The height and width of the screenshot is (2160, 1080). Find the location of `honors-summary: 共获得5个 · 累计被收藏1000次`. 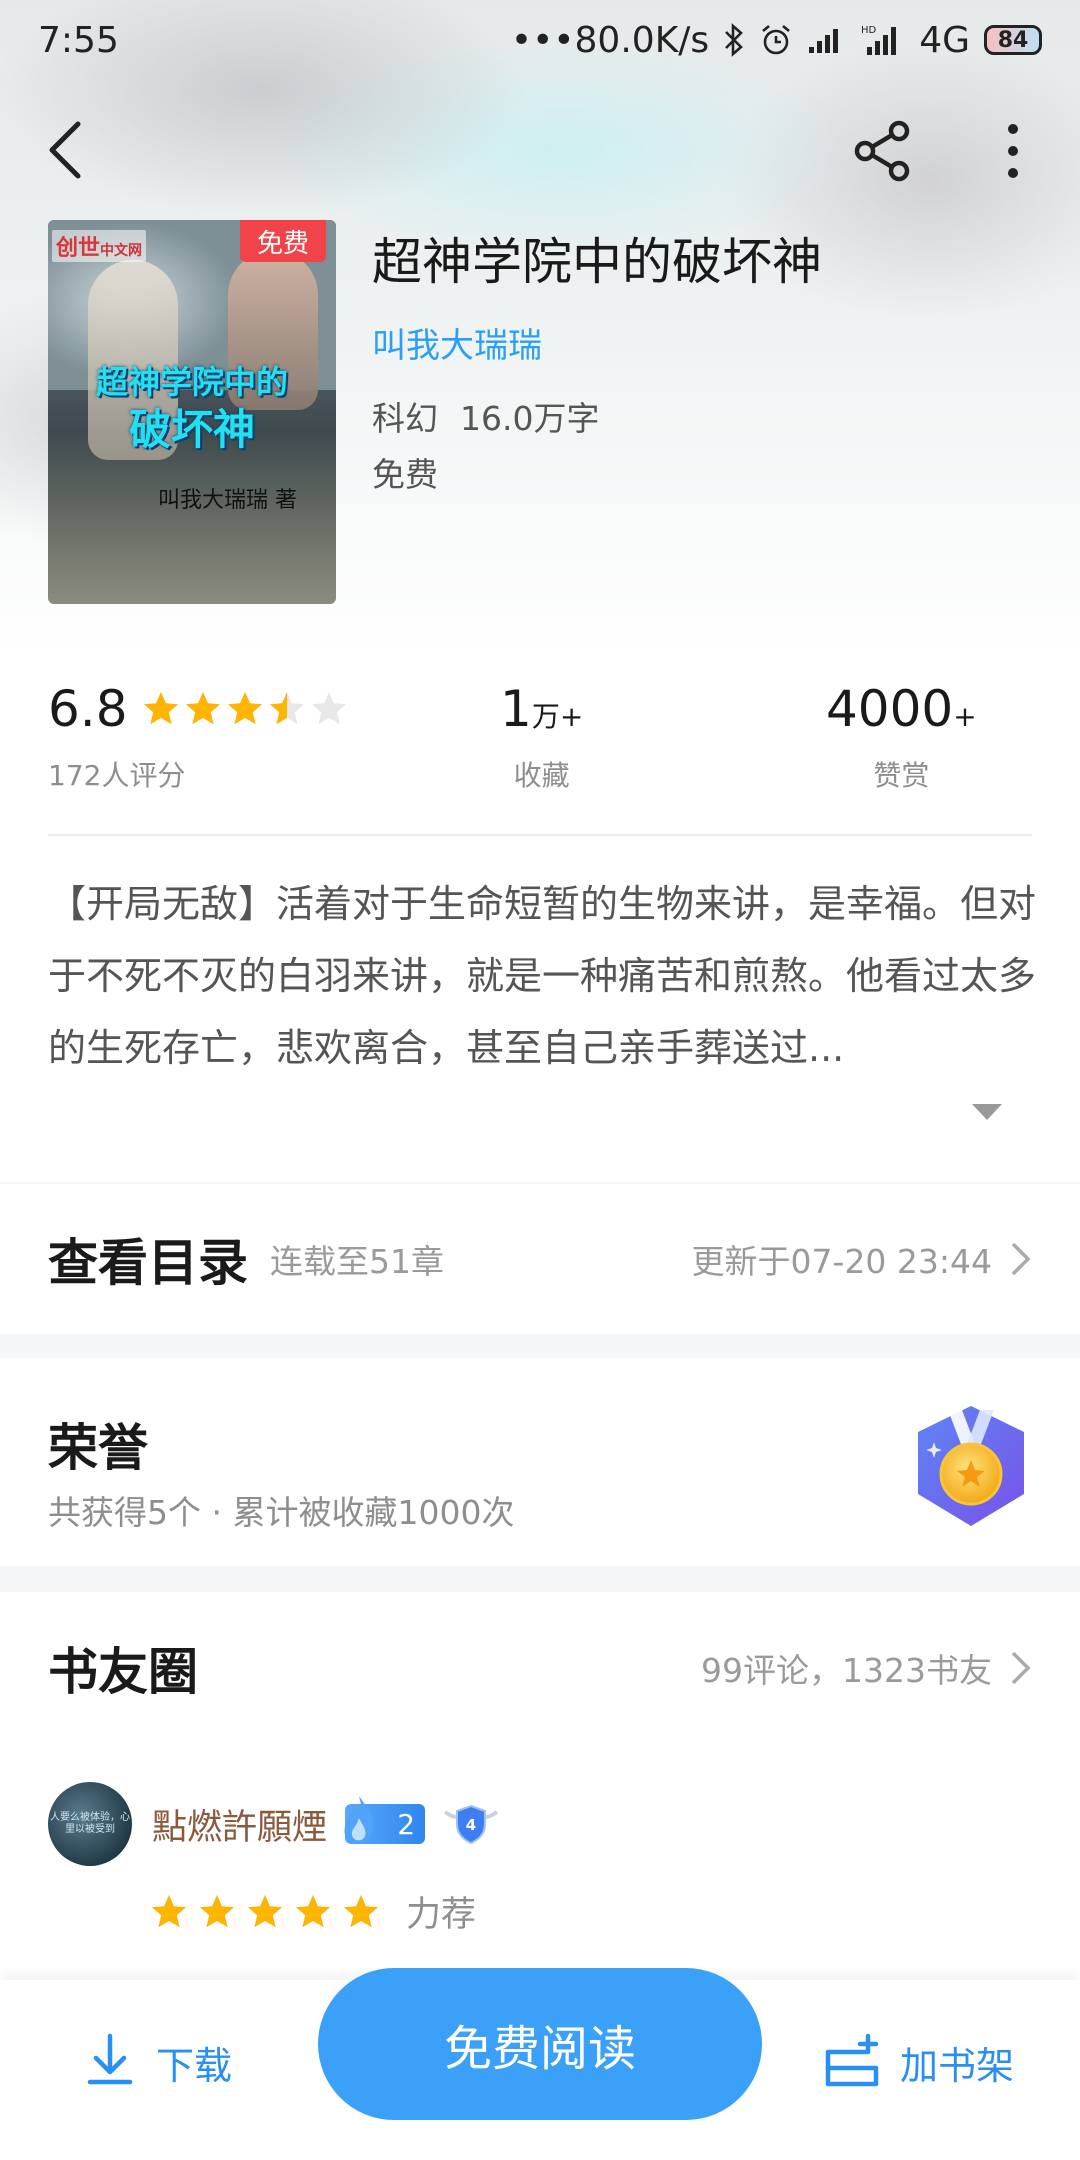

honors-summary: 共获得5个 · 累计被收藏1000次 is located at coordinates (281, 1512).